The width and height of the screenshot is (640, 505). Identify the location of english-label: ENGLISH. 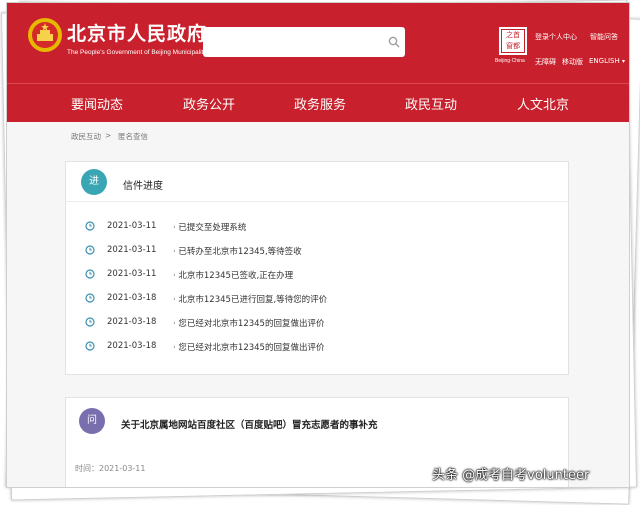
(604, 61).